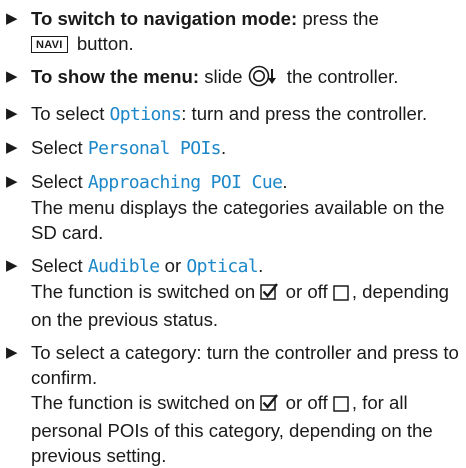 The image size is (466, 468). Describe the element at coordinates (338, 18) in the screenshot. I see `step-text: press the` at that location.